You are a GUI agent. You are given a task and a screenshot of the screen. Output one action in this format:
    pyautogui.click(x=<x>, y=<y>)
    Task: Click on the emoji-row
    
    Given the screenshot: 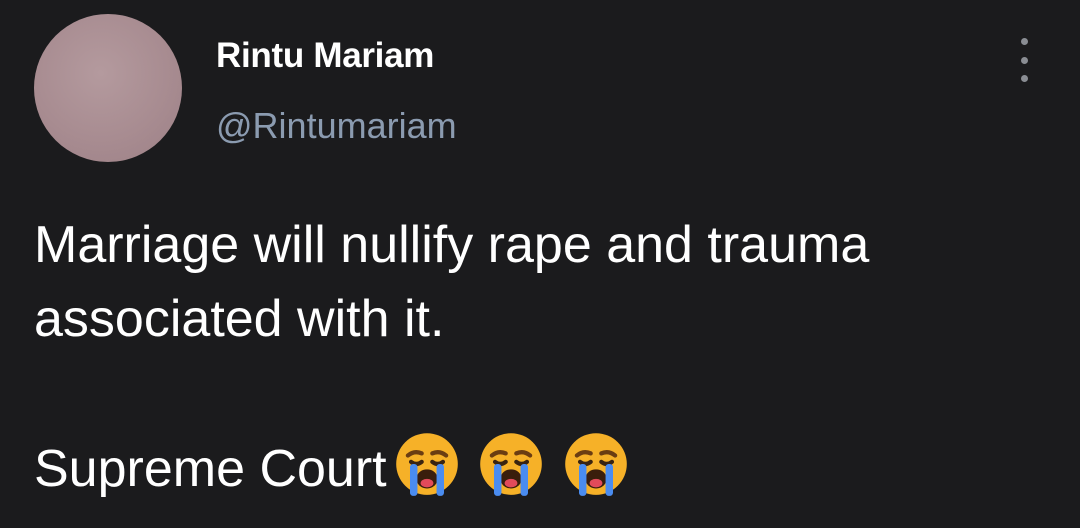 What is the action you would take?
    pyautogui.click(x=512, y=474)
    